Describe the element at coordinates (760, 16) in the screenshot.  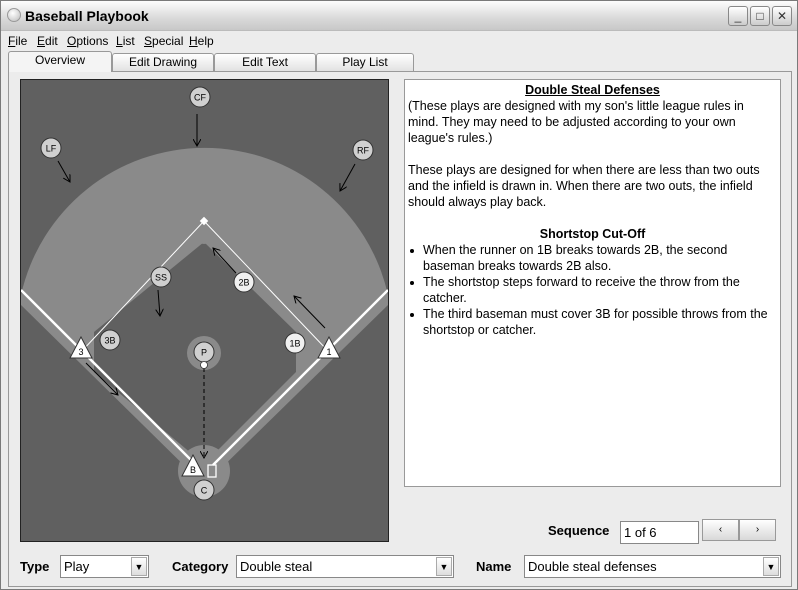
I see `maximize-button: □` at that location.